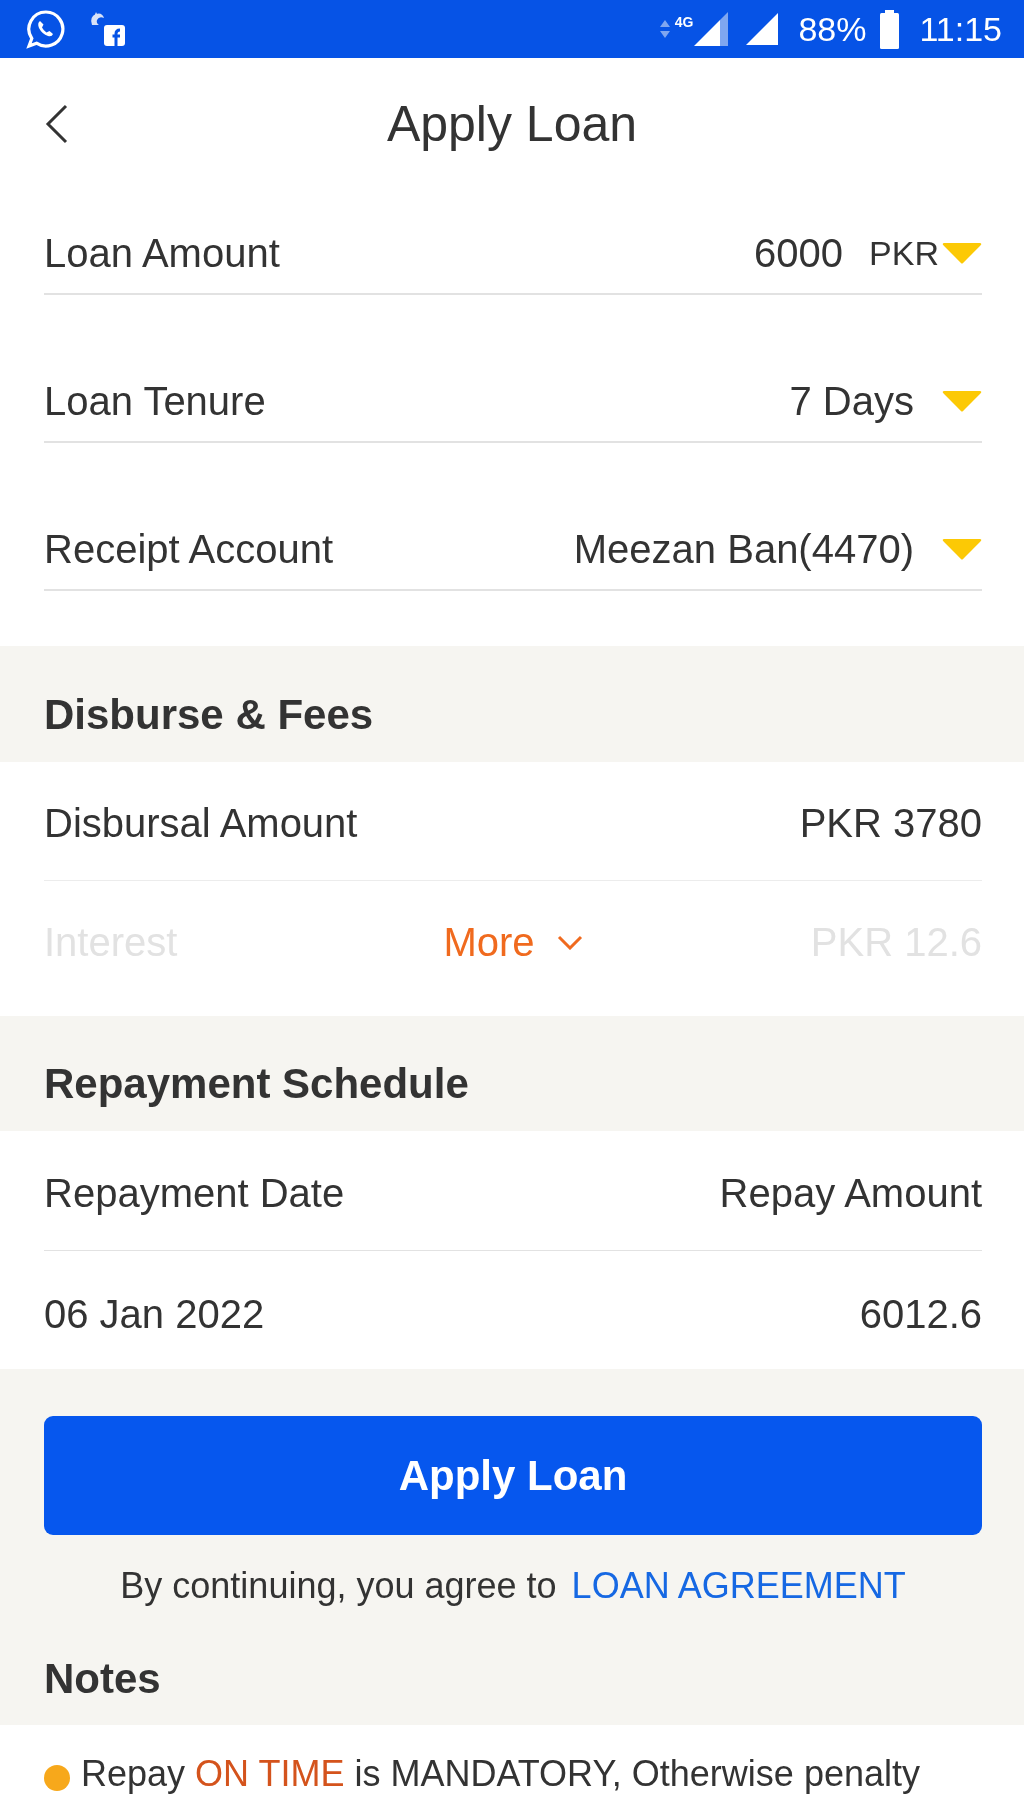  What do you see at coordinates (569, 942) in the screenshot?
I see `chevron-icon` at bounding box center [569, 942].